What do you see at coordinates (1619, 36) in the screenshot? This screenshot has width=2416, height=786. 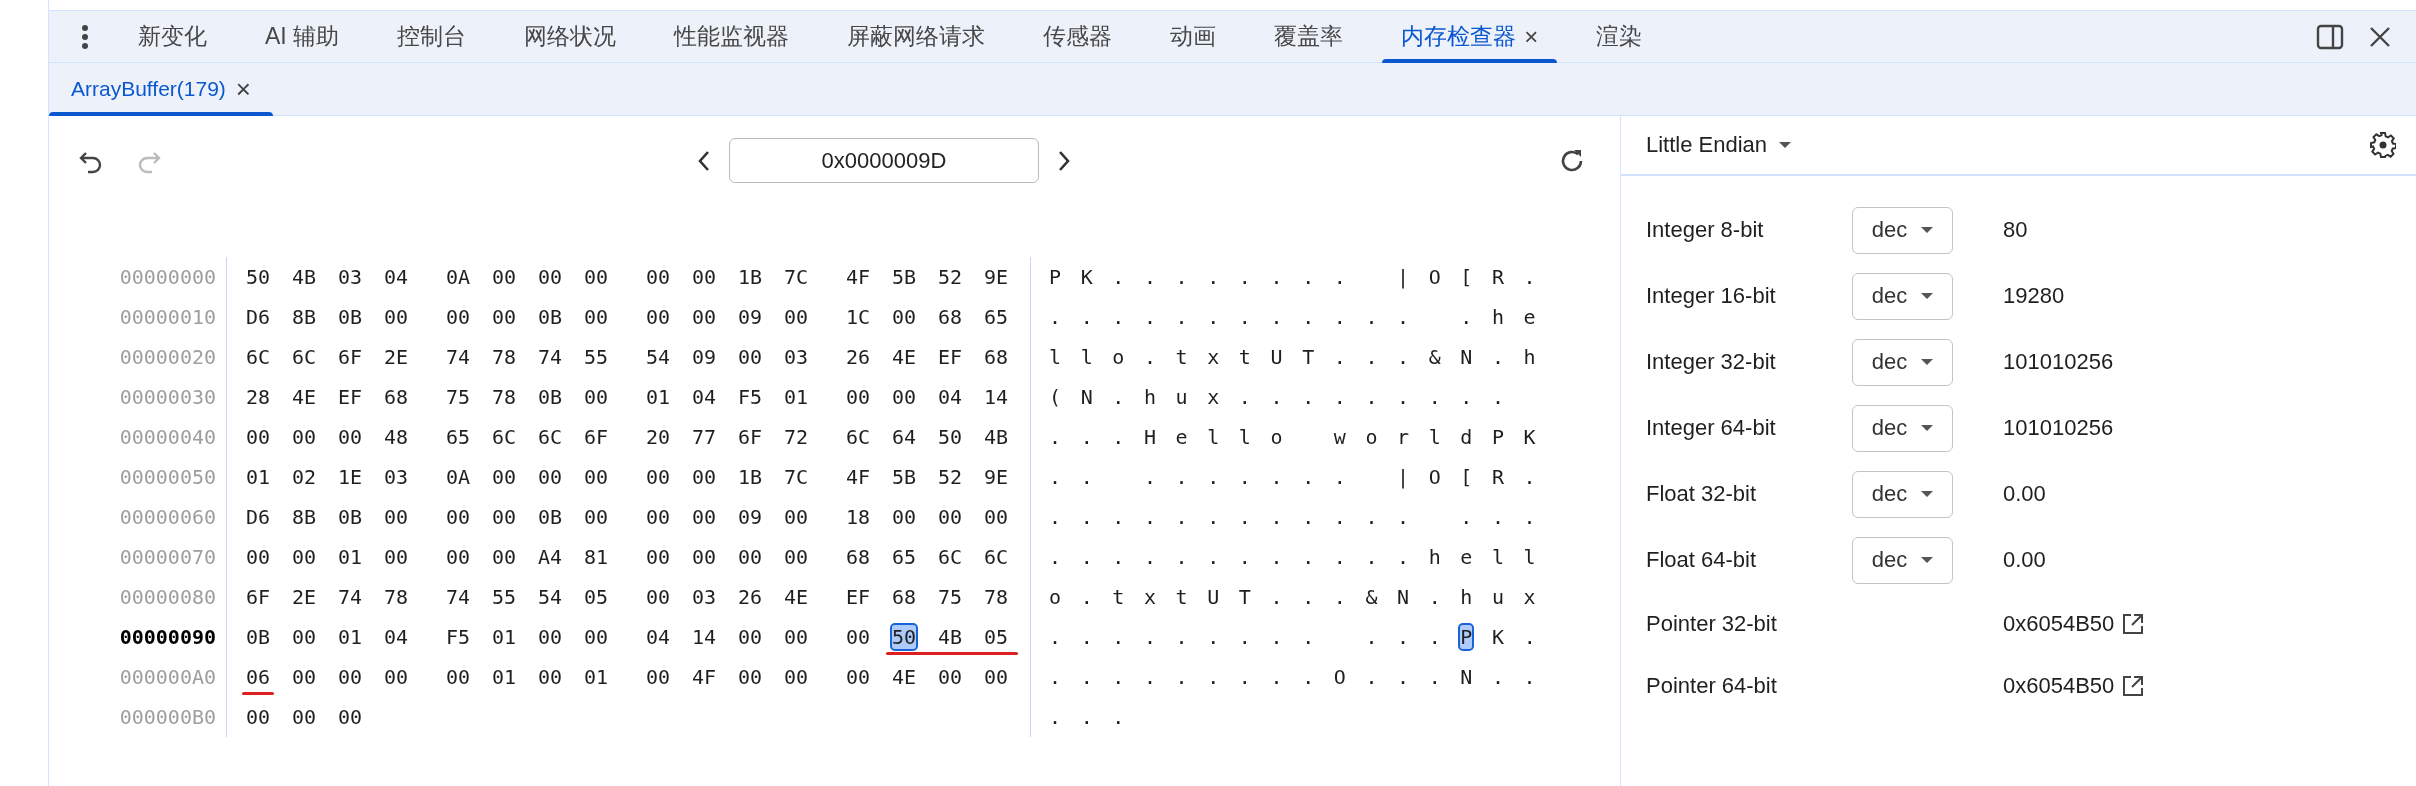 I see `panel-tab: 渲染` at bounding box center [1619, 36].